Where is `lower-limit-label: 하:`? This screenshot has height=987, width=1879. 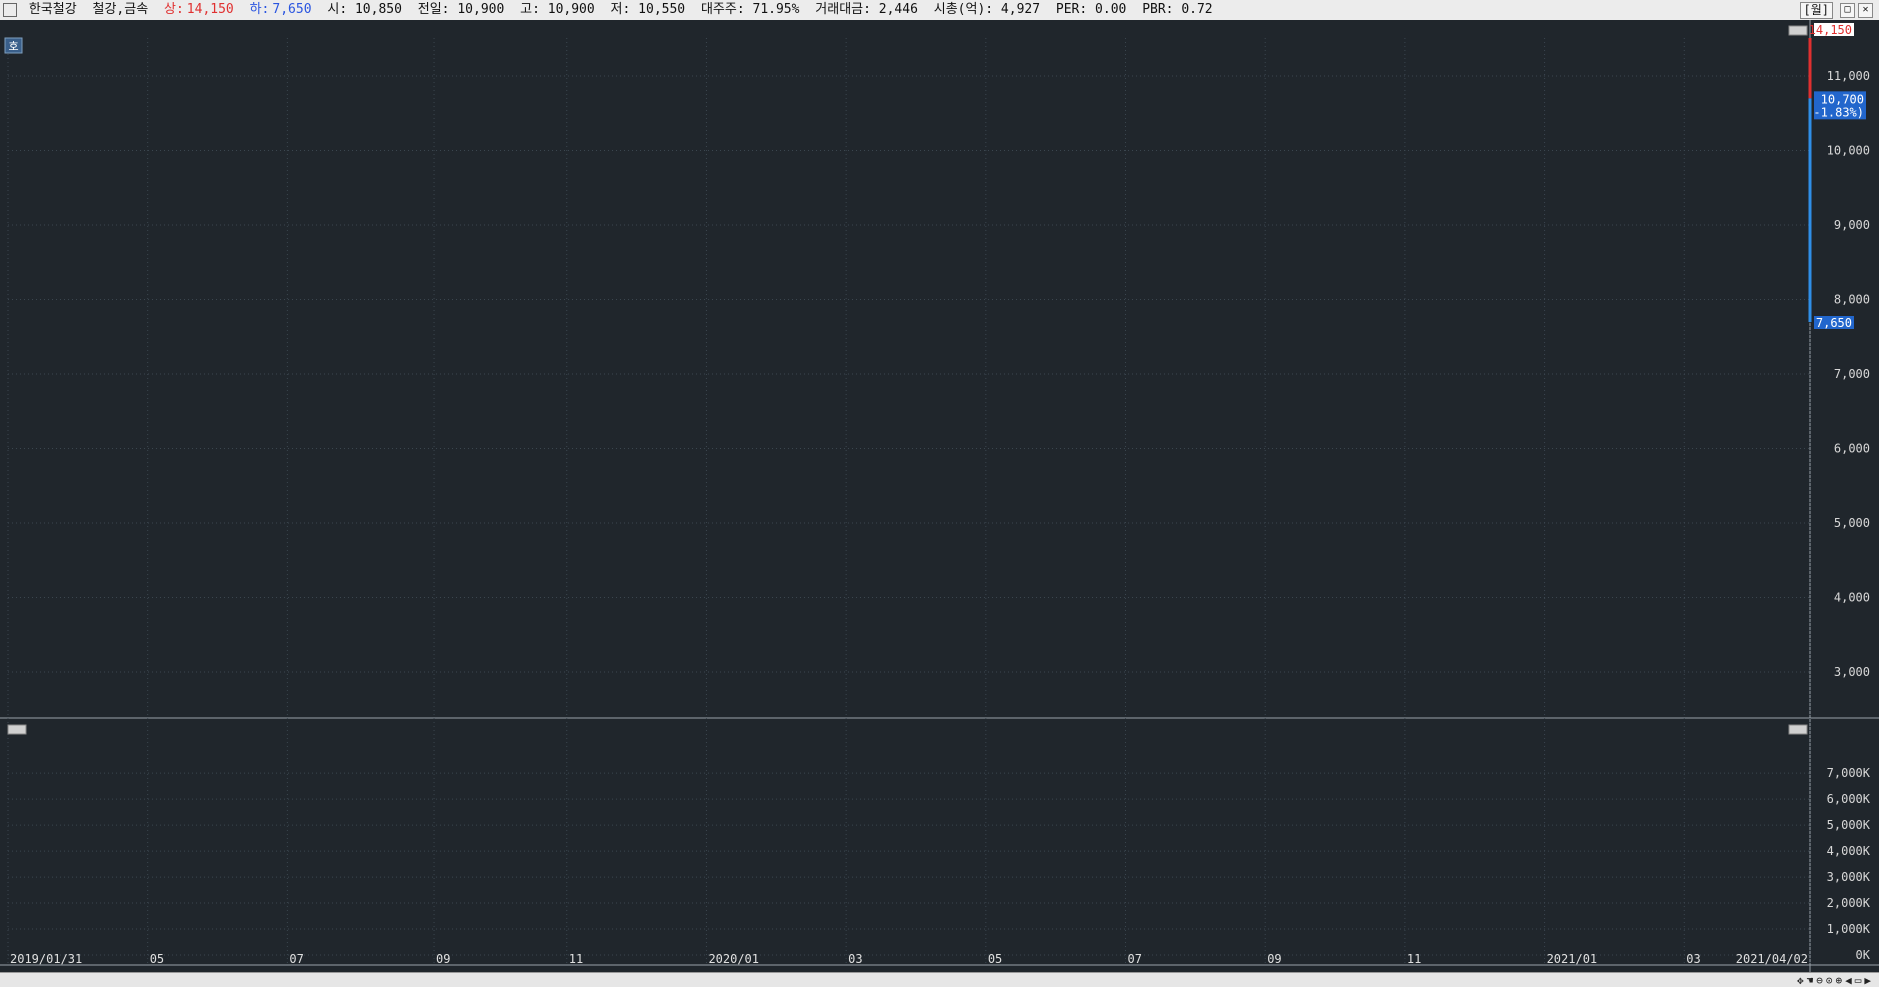 lower-limit-label: 하: is located at coordinates (259, 9).